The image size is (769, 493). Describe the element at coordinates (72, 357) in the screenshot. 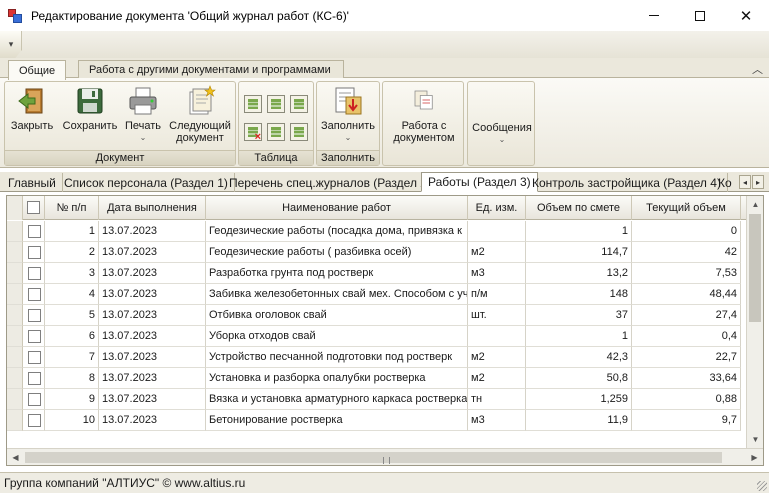

I see `cell-number: 7` at that location.